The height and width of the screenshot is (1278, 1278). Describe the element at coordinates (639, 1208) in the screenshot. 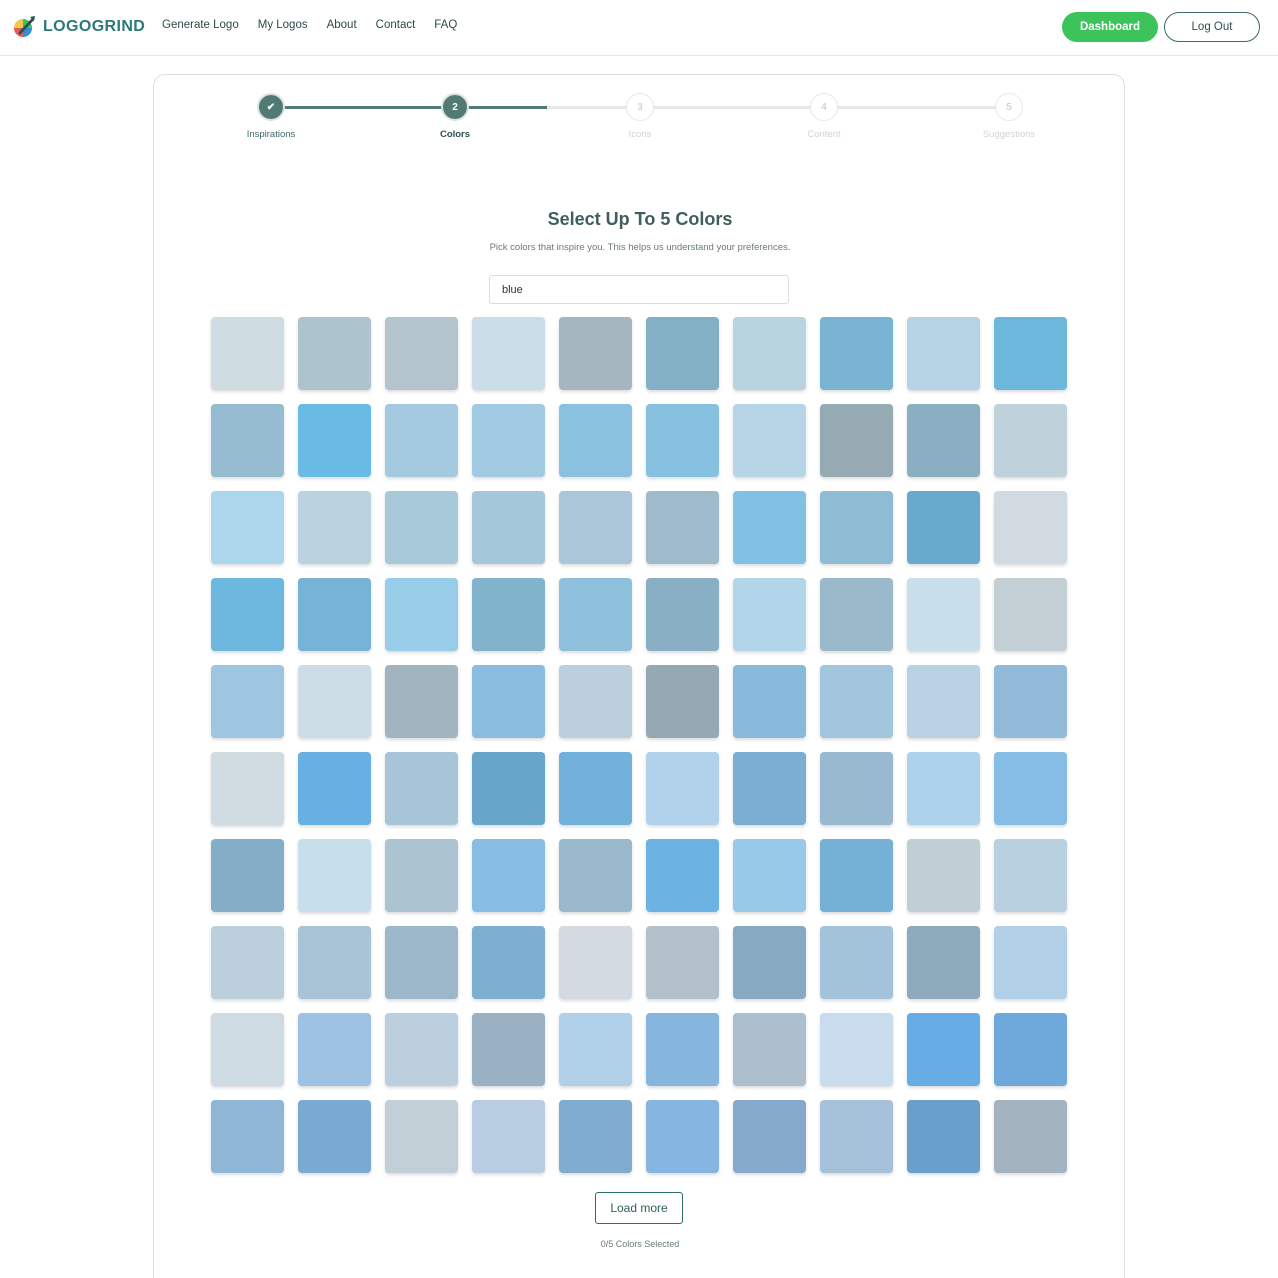

I see `load-more-button: Load more` at that location.